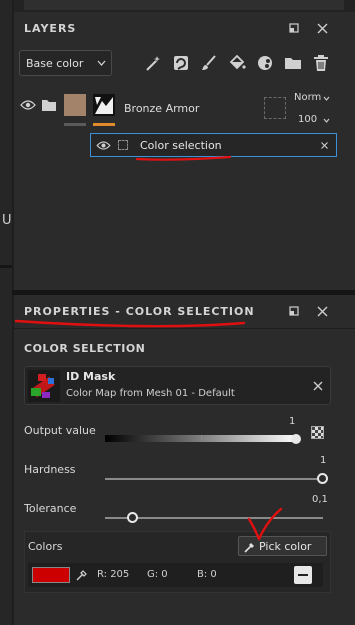 The height and width of the screenshot is (625, 355). I want to click on color-r-value: R: 205, so click(113, 574).